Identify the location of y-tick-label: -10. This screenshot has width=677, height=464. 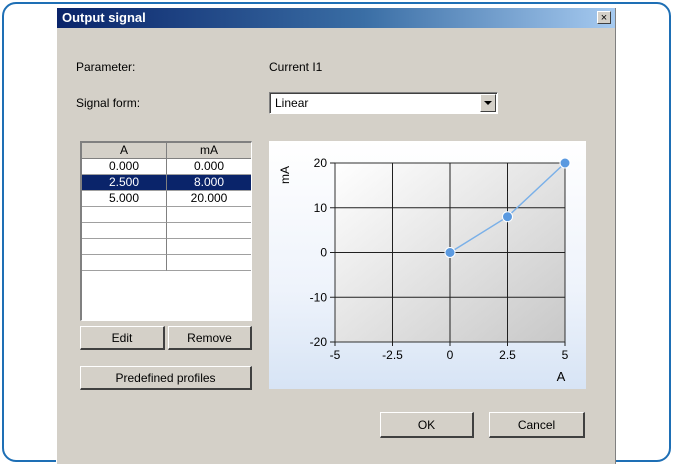
(319, 297).